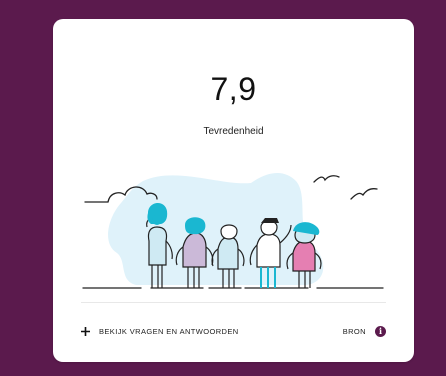 Image resolution: width=446 pixels, height=376 pixels. I want to click on source-label: BRON, so click(354, 331).